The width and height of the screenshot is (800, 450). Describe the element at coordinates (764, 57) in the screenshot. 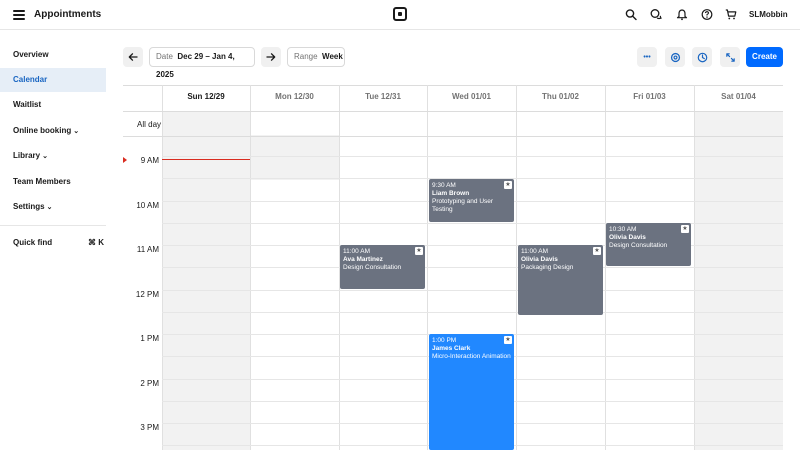

I see `create-button: Create` at that location.